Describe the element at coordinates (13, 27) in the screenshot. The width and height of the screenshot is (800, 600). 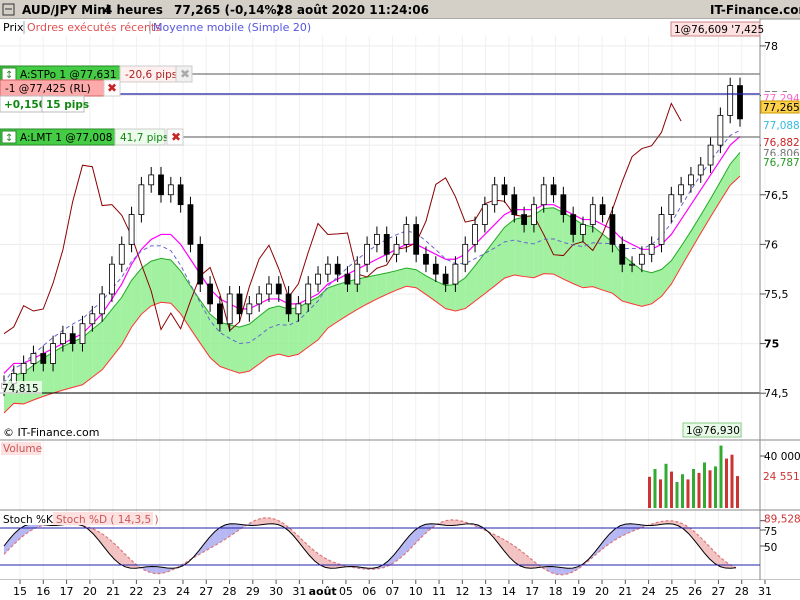
I see `legend-price: Prix` at that location.